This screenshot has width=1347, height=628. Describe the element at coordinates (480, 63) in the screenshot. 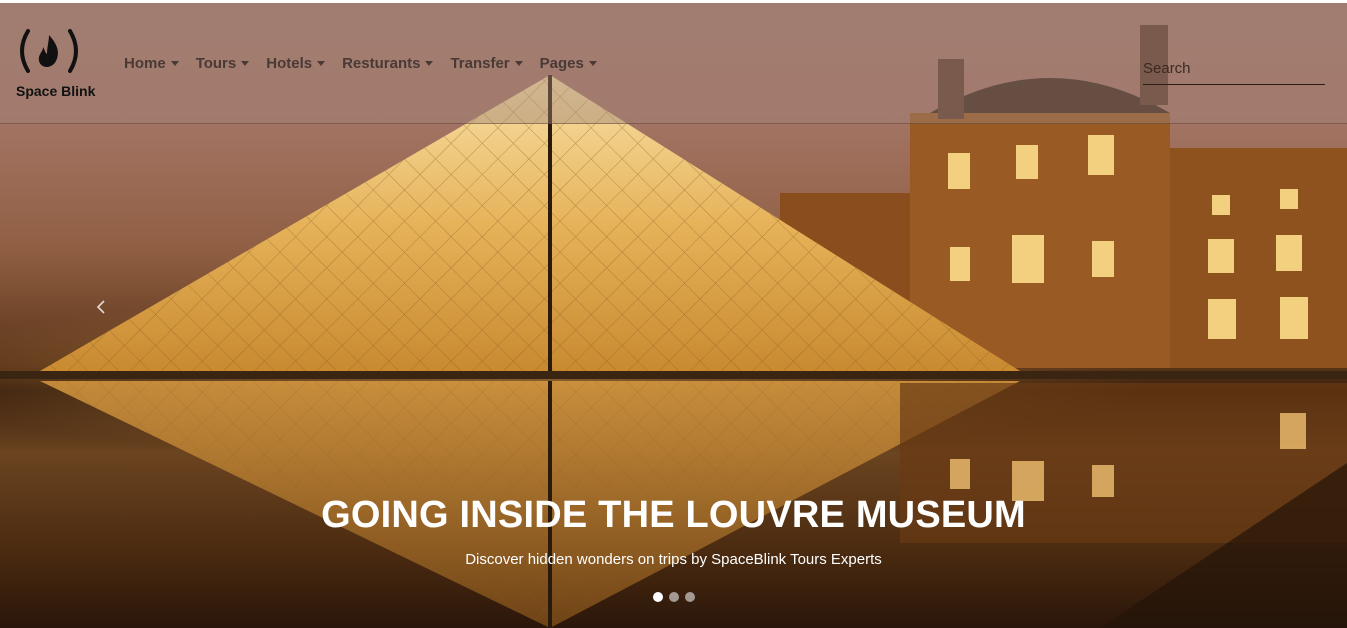

I see `nav-item-label: Transfer` at that location.